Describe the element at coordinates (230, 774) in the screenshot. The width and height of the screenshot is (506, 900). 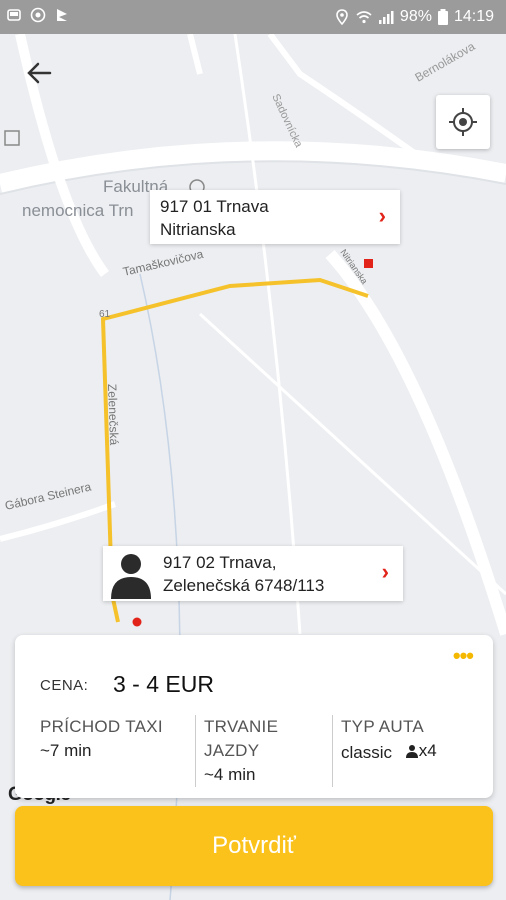
I see `duration-value: ~4 min` at that location.